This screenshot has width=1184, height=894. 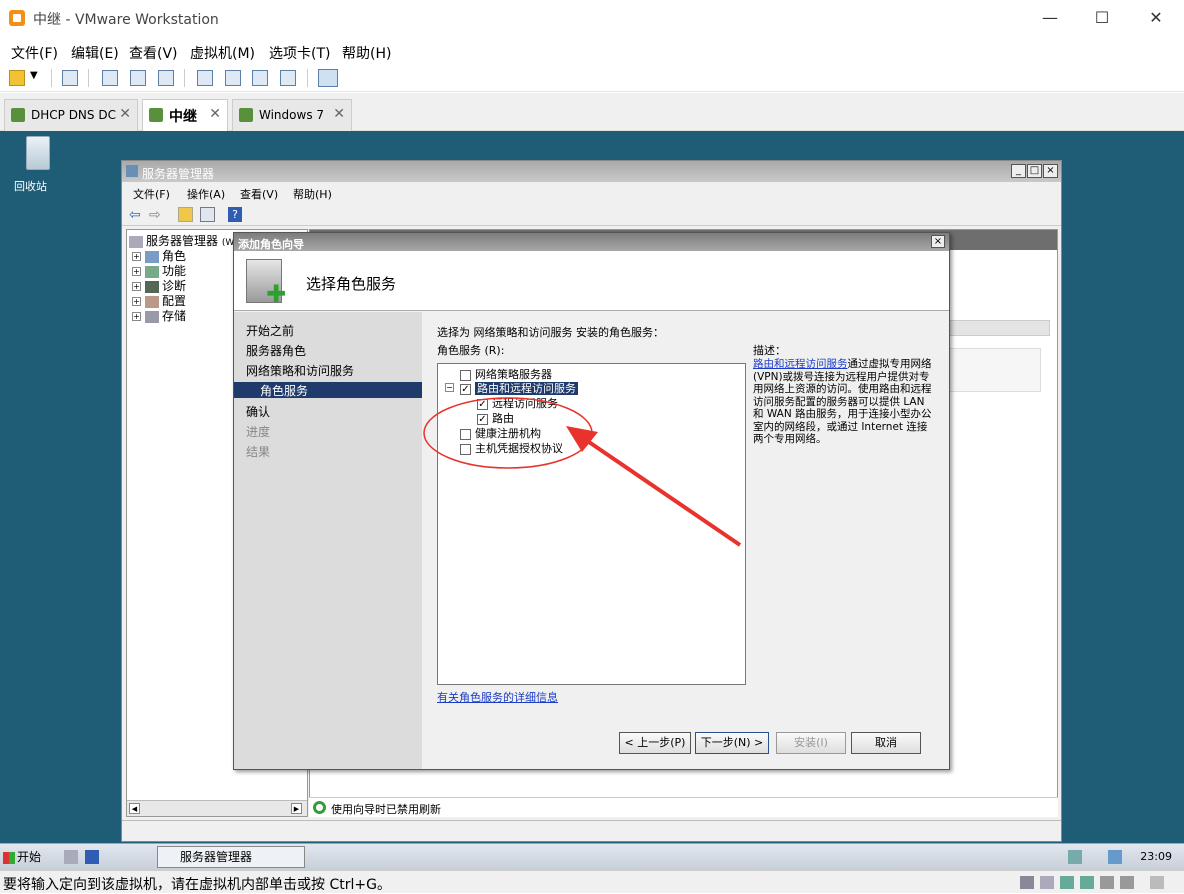 What do you see at coordinates (30, 186) in the screenshot?
I see `recycle-bin-label: 回收站` at bounding box center [30, 186].